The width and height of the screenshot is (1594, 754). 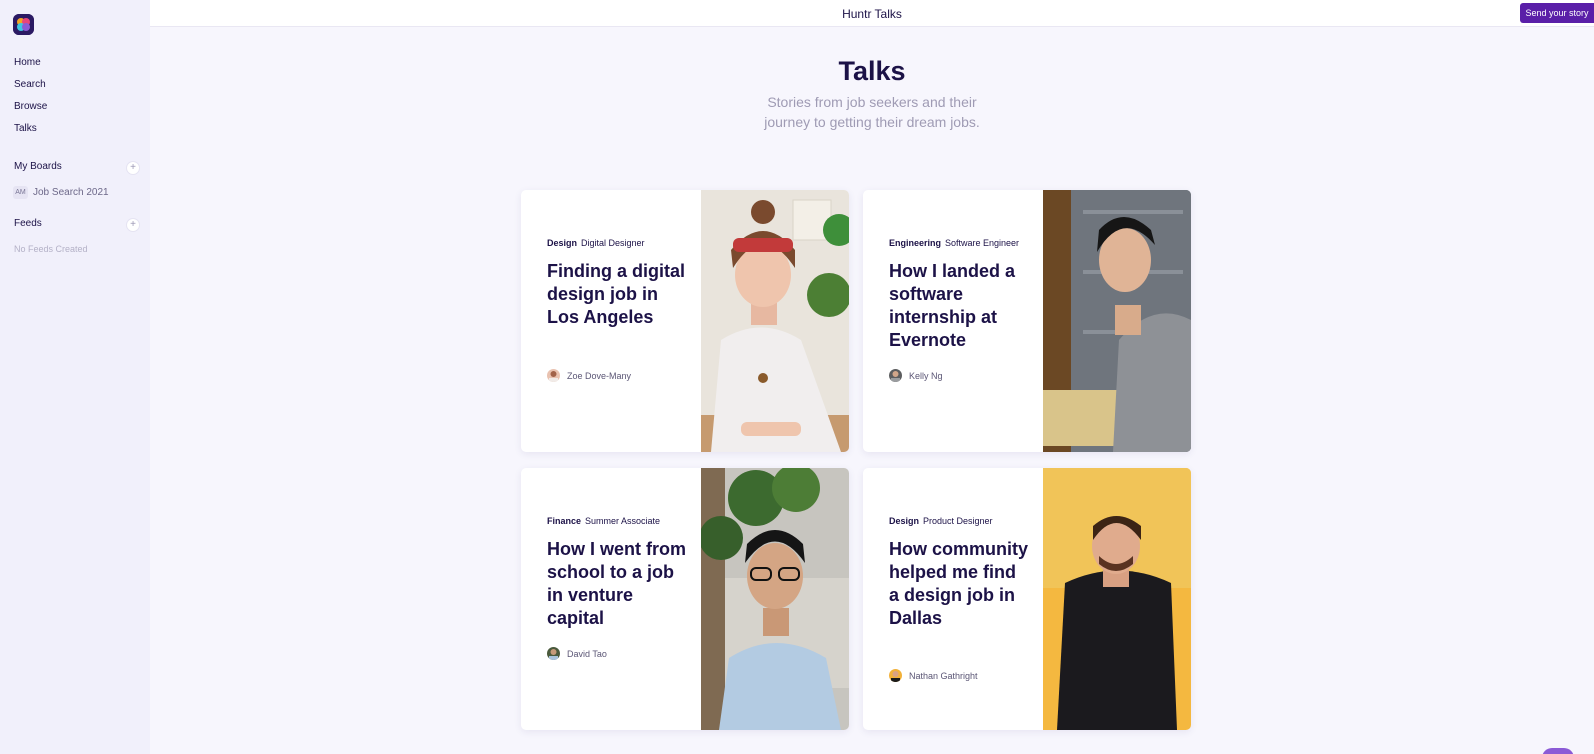 I want to click on card-role: Summer Associate, so click(x=622, y=521).